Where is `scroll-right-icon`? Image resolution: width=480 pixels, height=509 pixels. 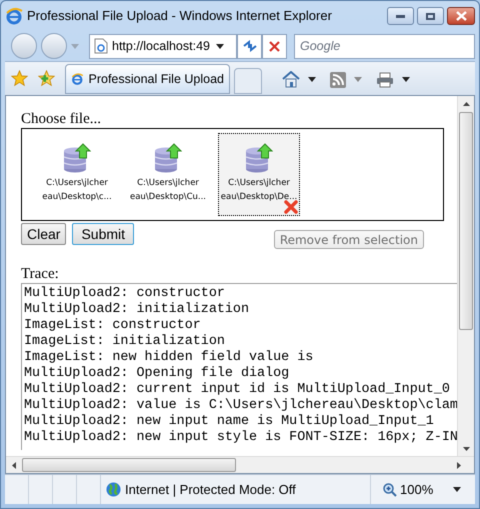
scroll-right-icon is located at coordinates (459, 465).